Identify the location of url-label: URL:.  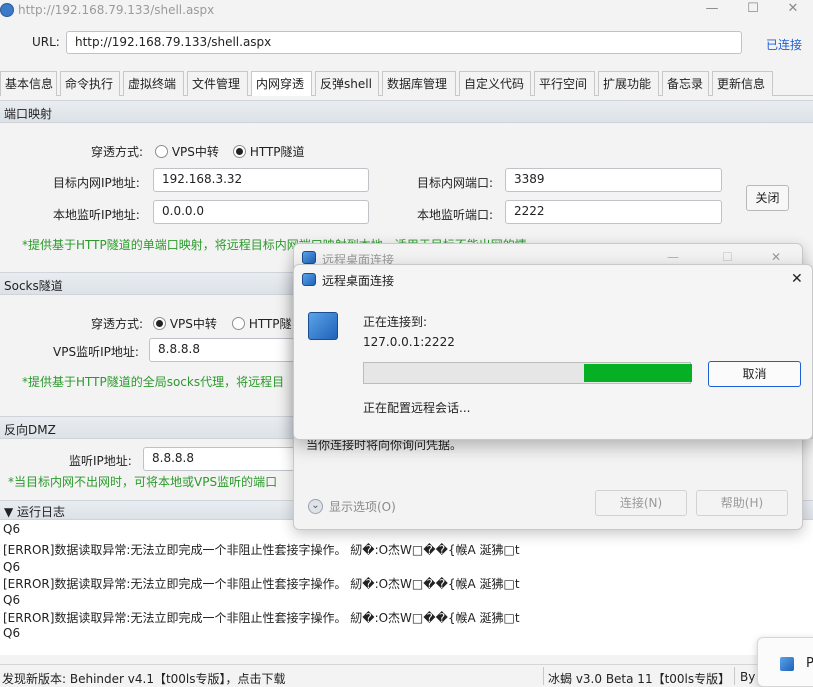
(46, 42).